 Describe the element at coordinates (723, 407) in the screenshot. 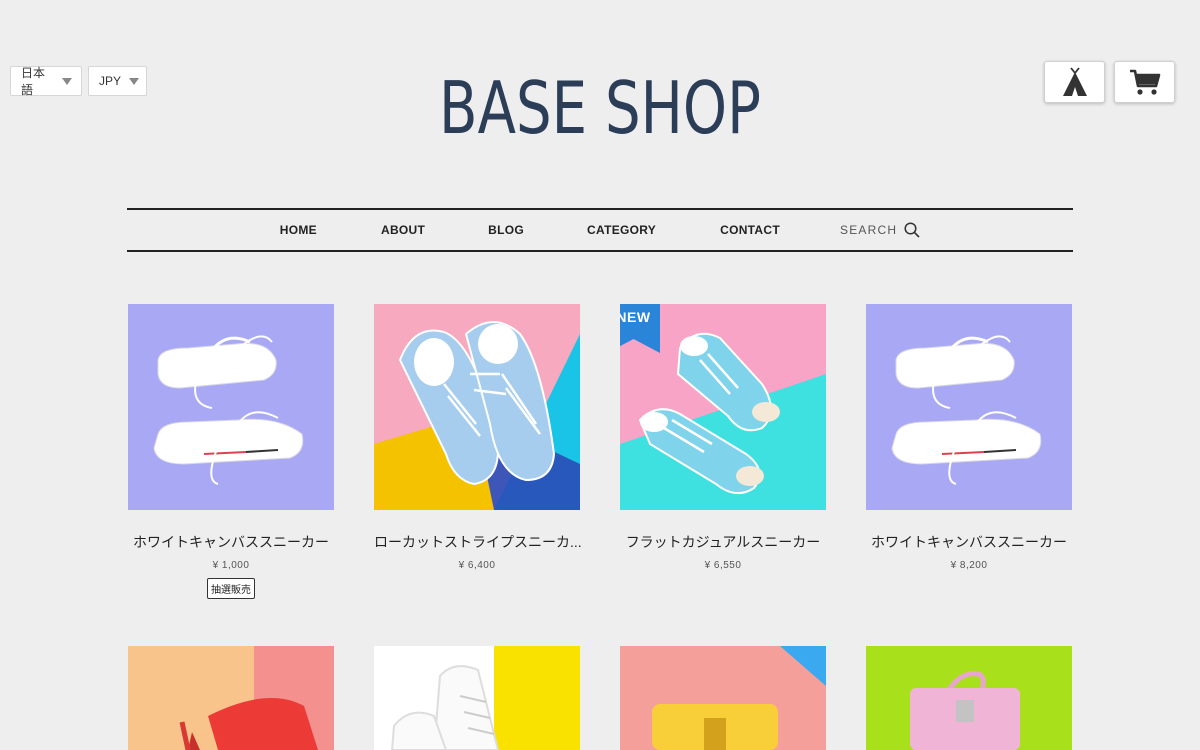

I see `product-image: NEW` at that location.